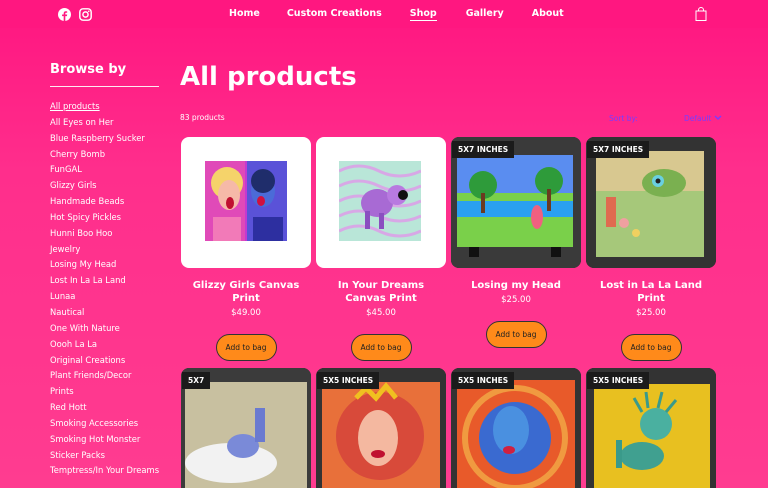 The image size is (768, 488). Describe the element at coordinates (88, 69) in the screenshot. I see `browse-heading: Browse by` at that location.